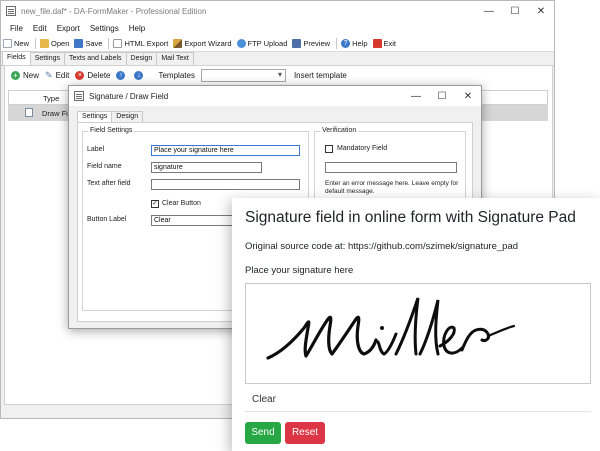 Image resolution: width=600 pixels, height=451 pixels. What do you see at coordinates (40, 28) in the screenshot?
I see `menu-edit: Edit` at bounding box center [40, 28].